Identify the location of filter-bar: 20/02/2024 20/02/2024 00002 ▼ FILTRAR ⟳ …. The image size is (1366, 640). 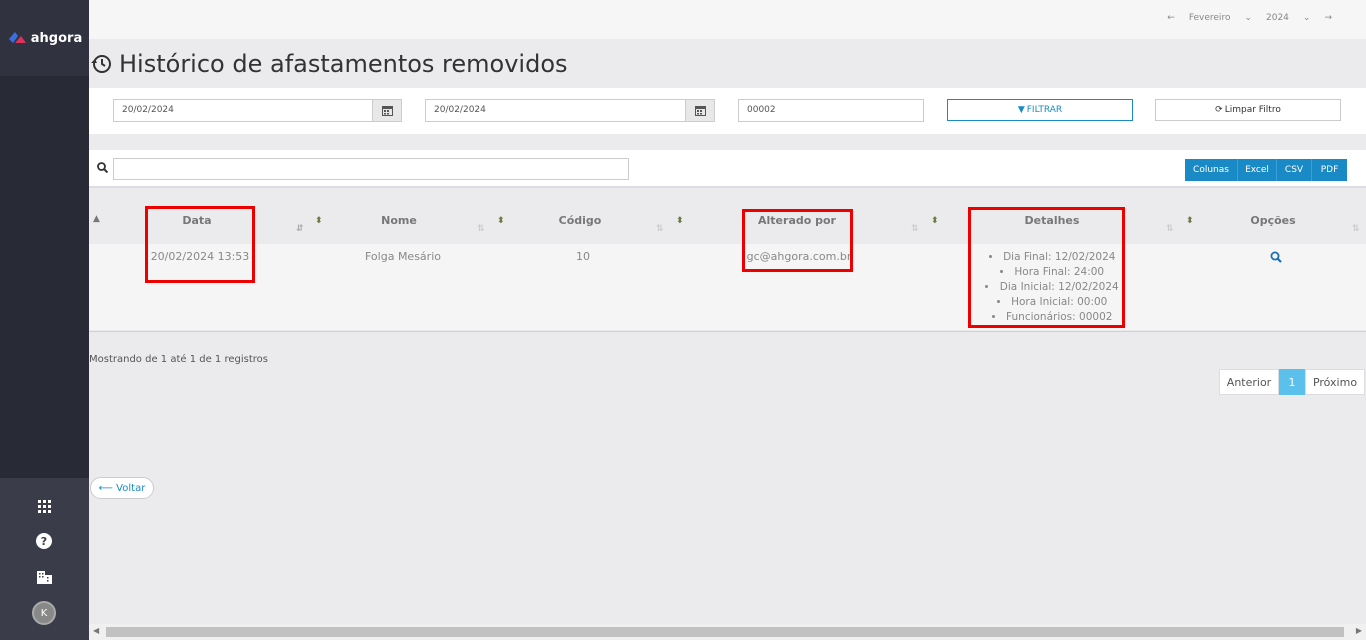
(727, 111).